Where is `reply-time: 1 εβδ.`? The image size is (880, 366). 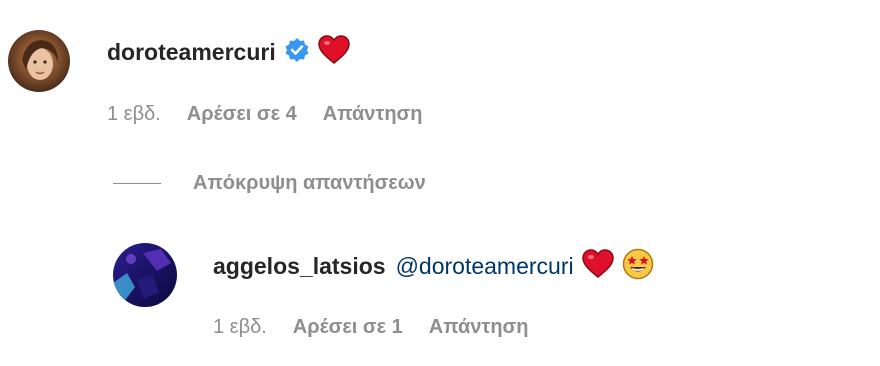 reply-time: 1 εβδ. is located at coordinates (240, 327).